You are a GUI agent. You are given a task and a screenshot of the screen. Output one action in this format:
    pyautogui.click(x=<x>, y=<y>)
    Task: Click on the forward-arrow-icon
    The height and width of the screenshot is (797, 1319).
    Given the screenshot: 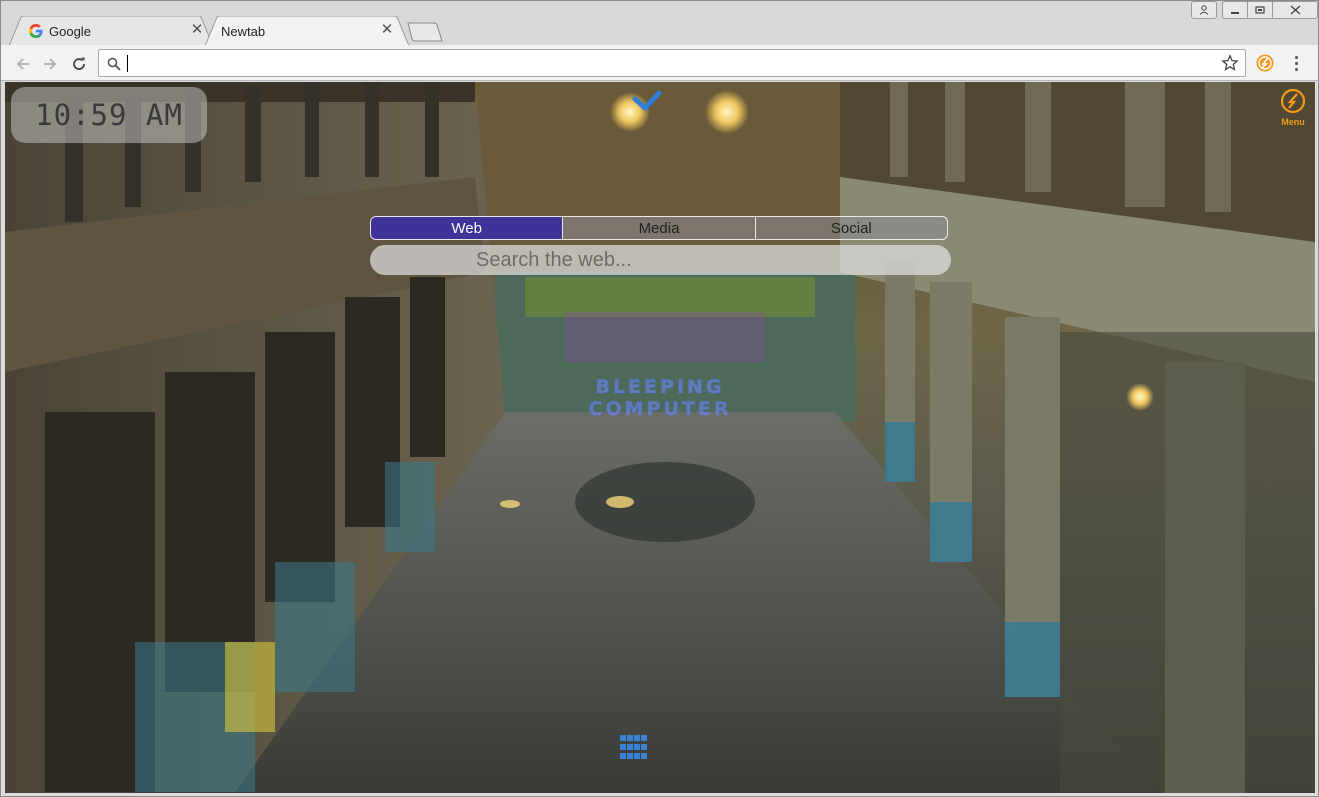 What is the action you would take?
    pyautogui.click(x=50, y=64)
    